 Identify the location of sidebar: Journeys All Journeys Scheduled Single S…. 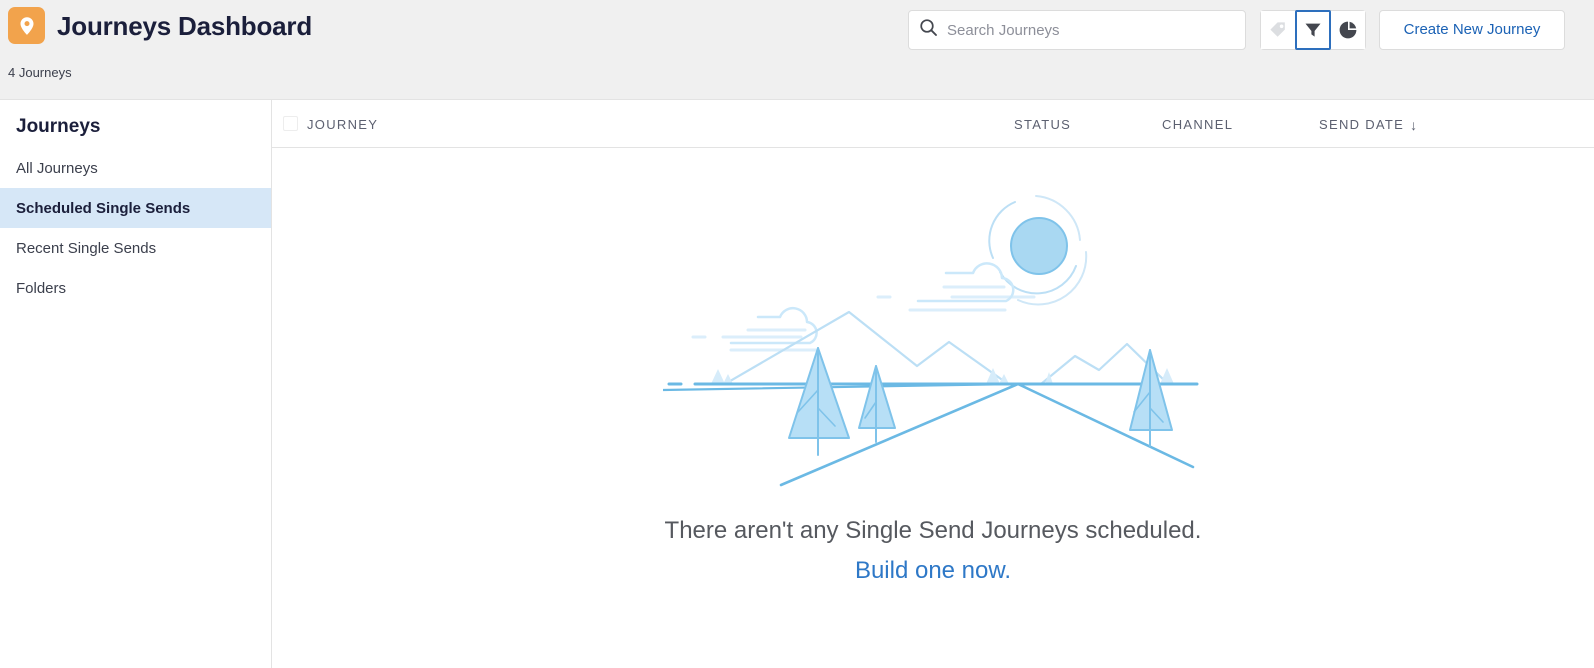
(136, 384).